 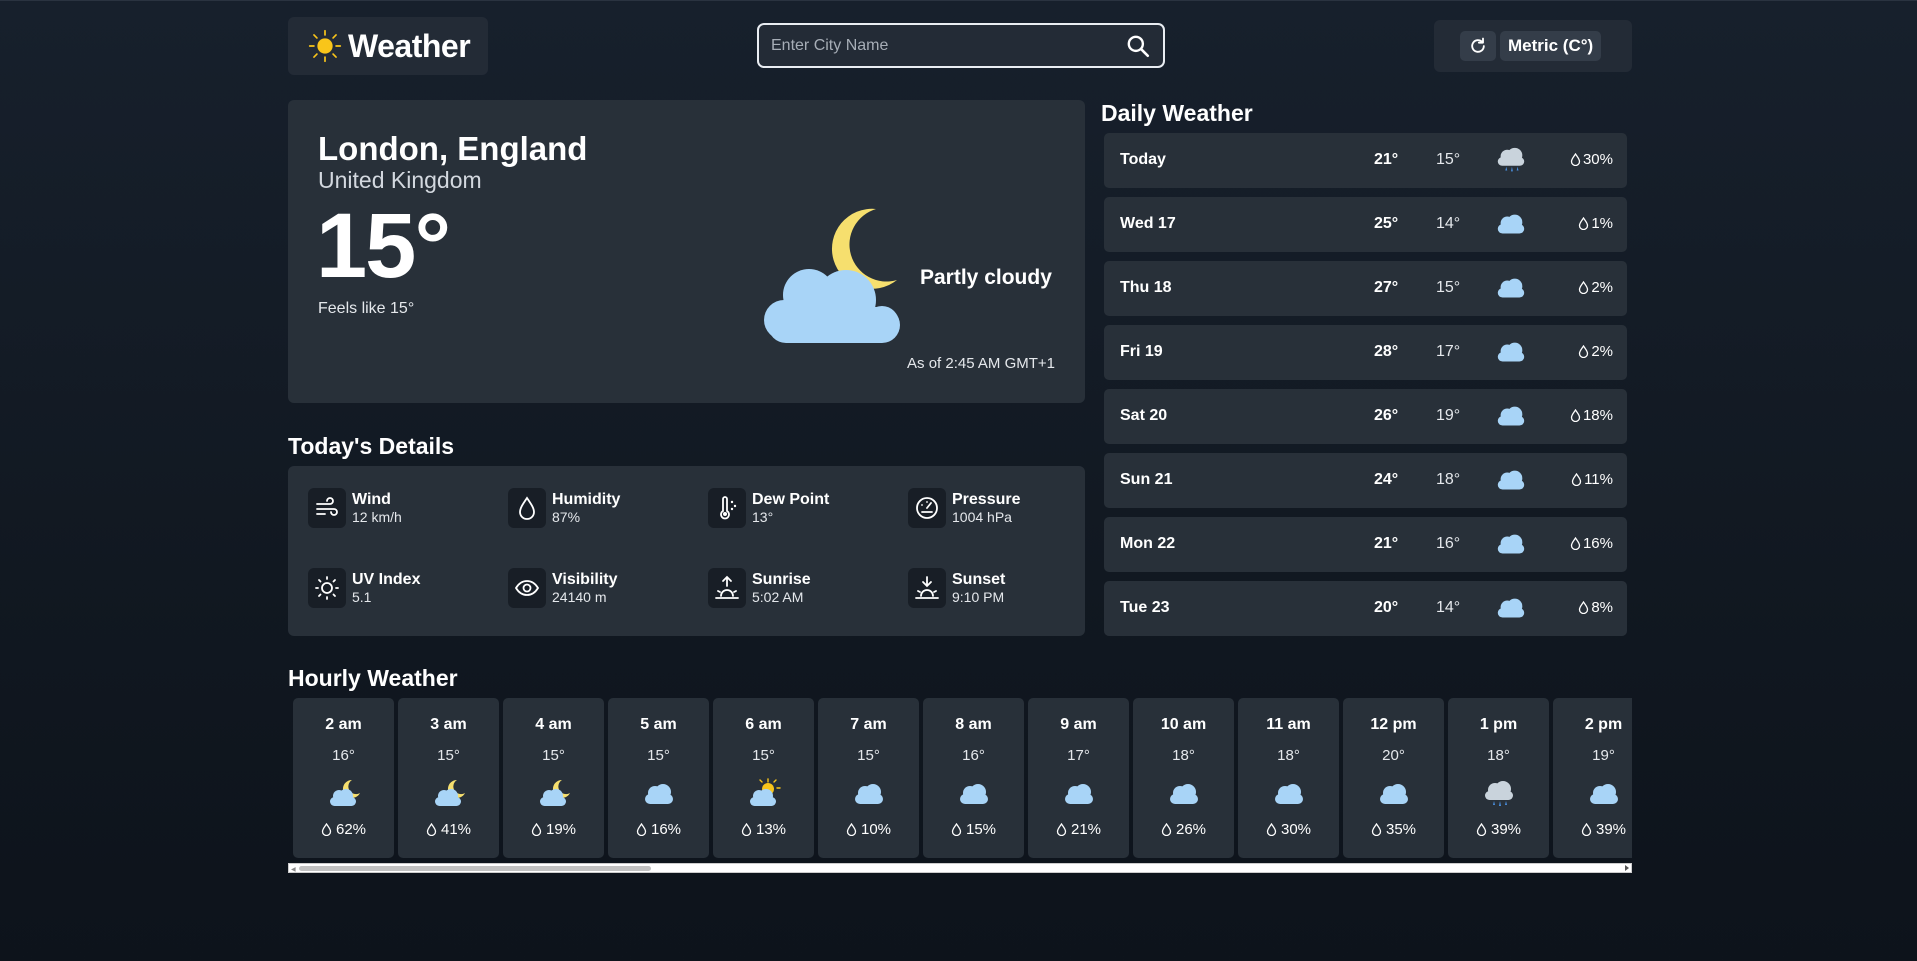 What do you see at coordinates (1183, 778) in the screenshot?
I see `hourly-card: 10 am 18° 26%` at bounding box center [1183, 778].